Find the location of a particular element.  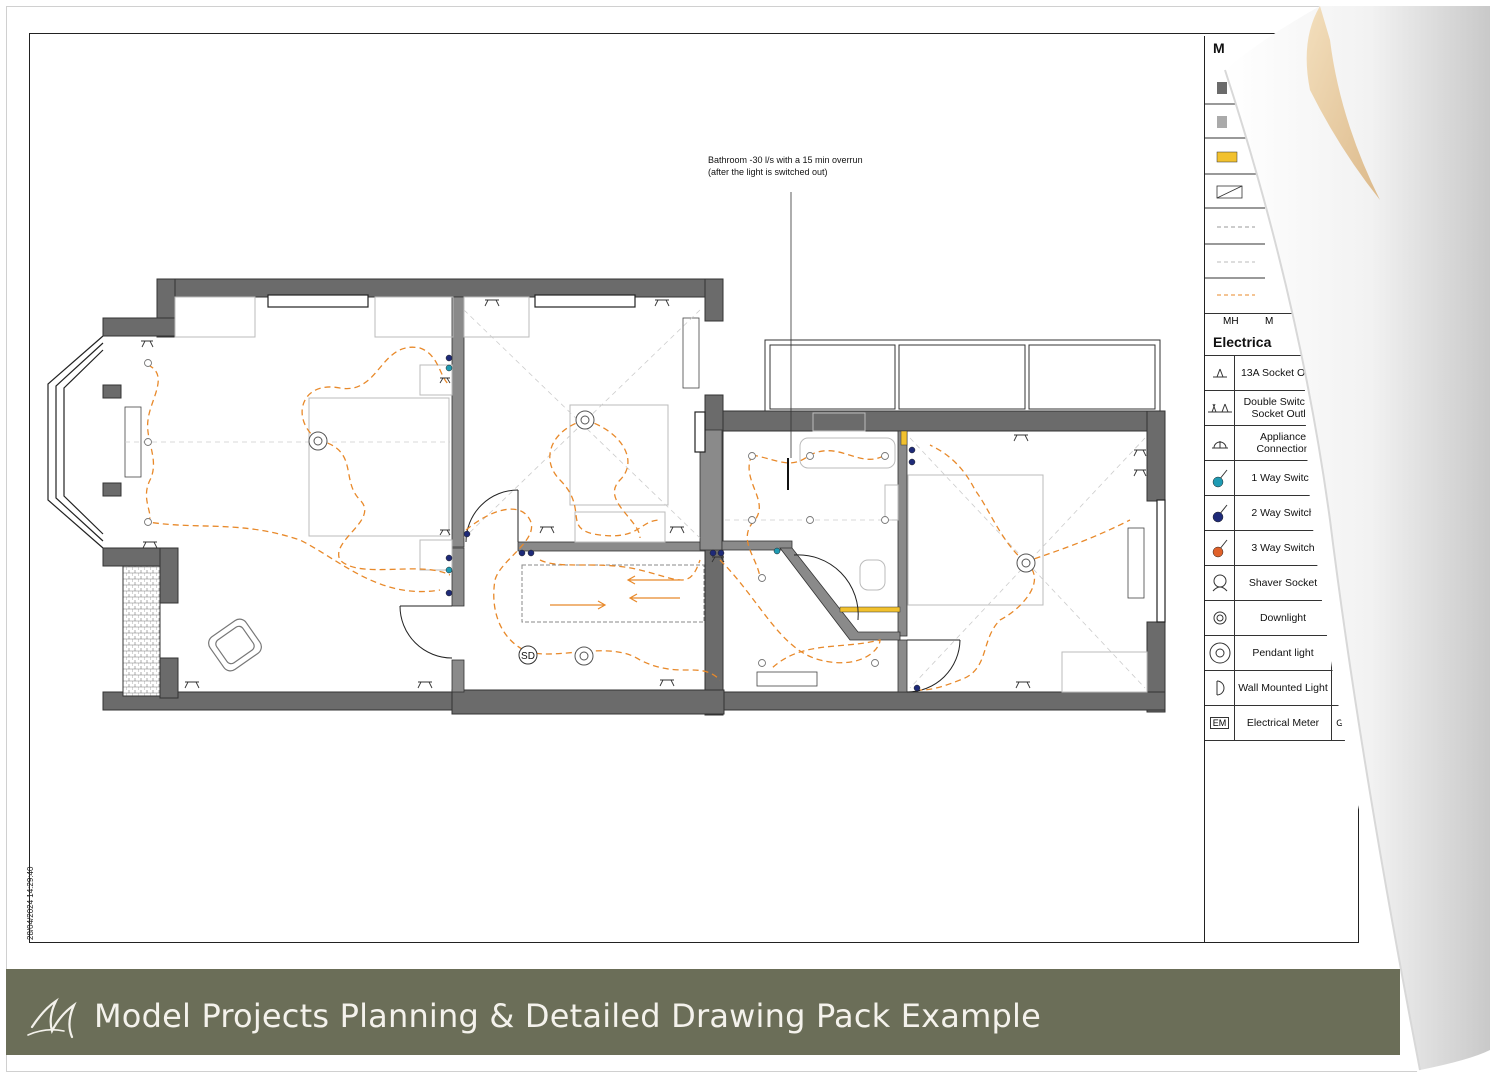

external-wall-swatch is located at coordinates (1222, 88).